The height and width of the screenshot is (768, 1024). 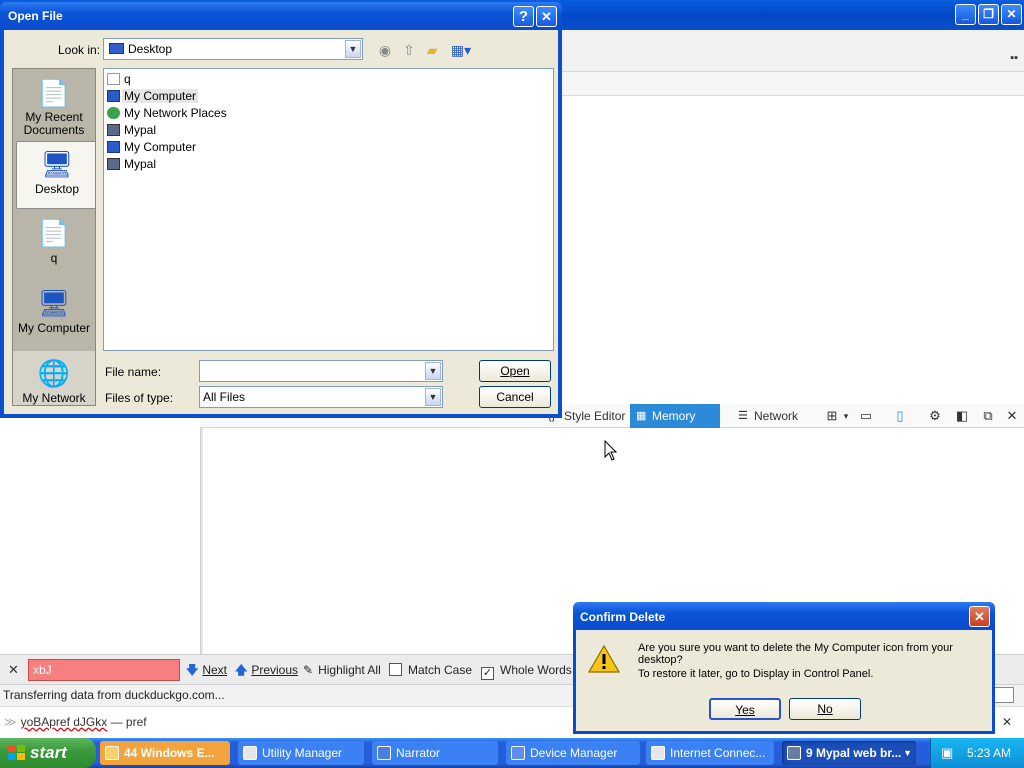 What do you see at coordinates (342, 670) in the screenshot?
I see `highlight-all-button: ✎ Highlight All` at bounding box center [342, 670].